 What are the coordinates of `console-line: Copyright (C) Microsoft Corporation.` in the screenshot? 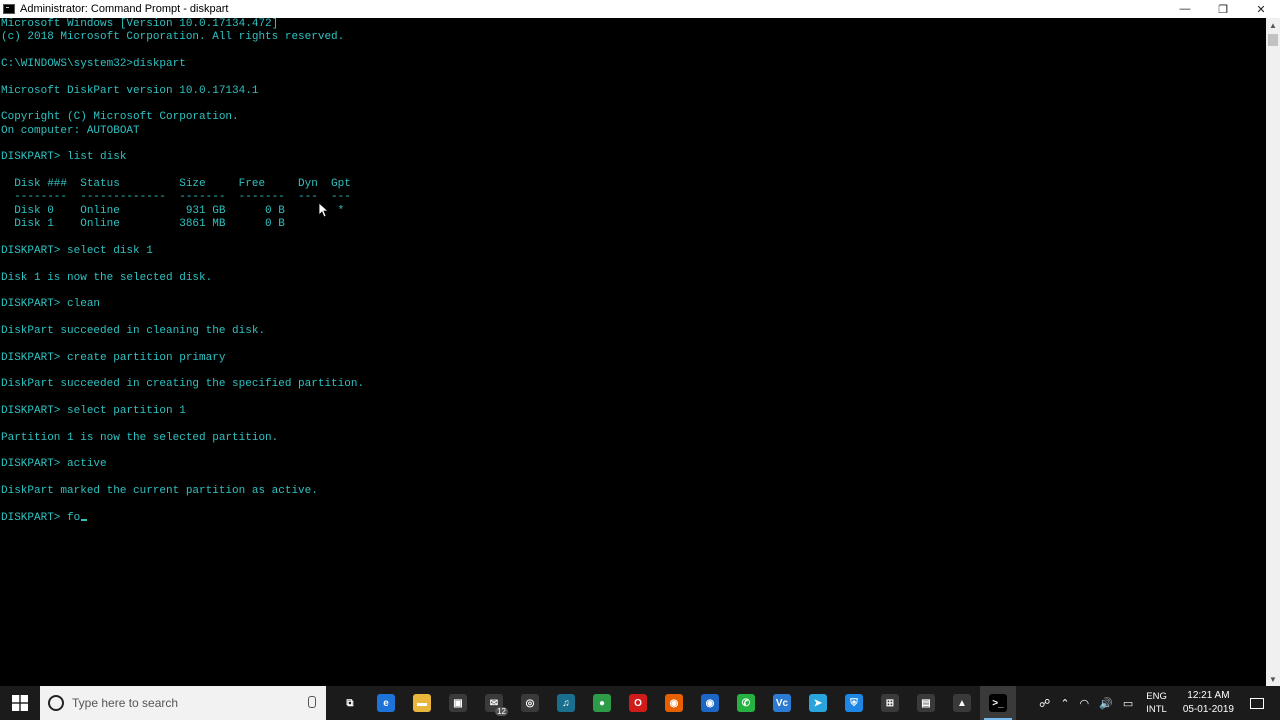 It's located at (120, 117).